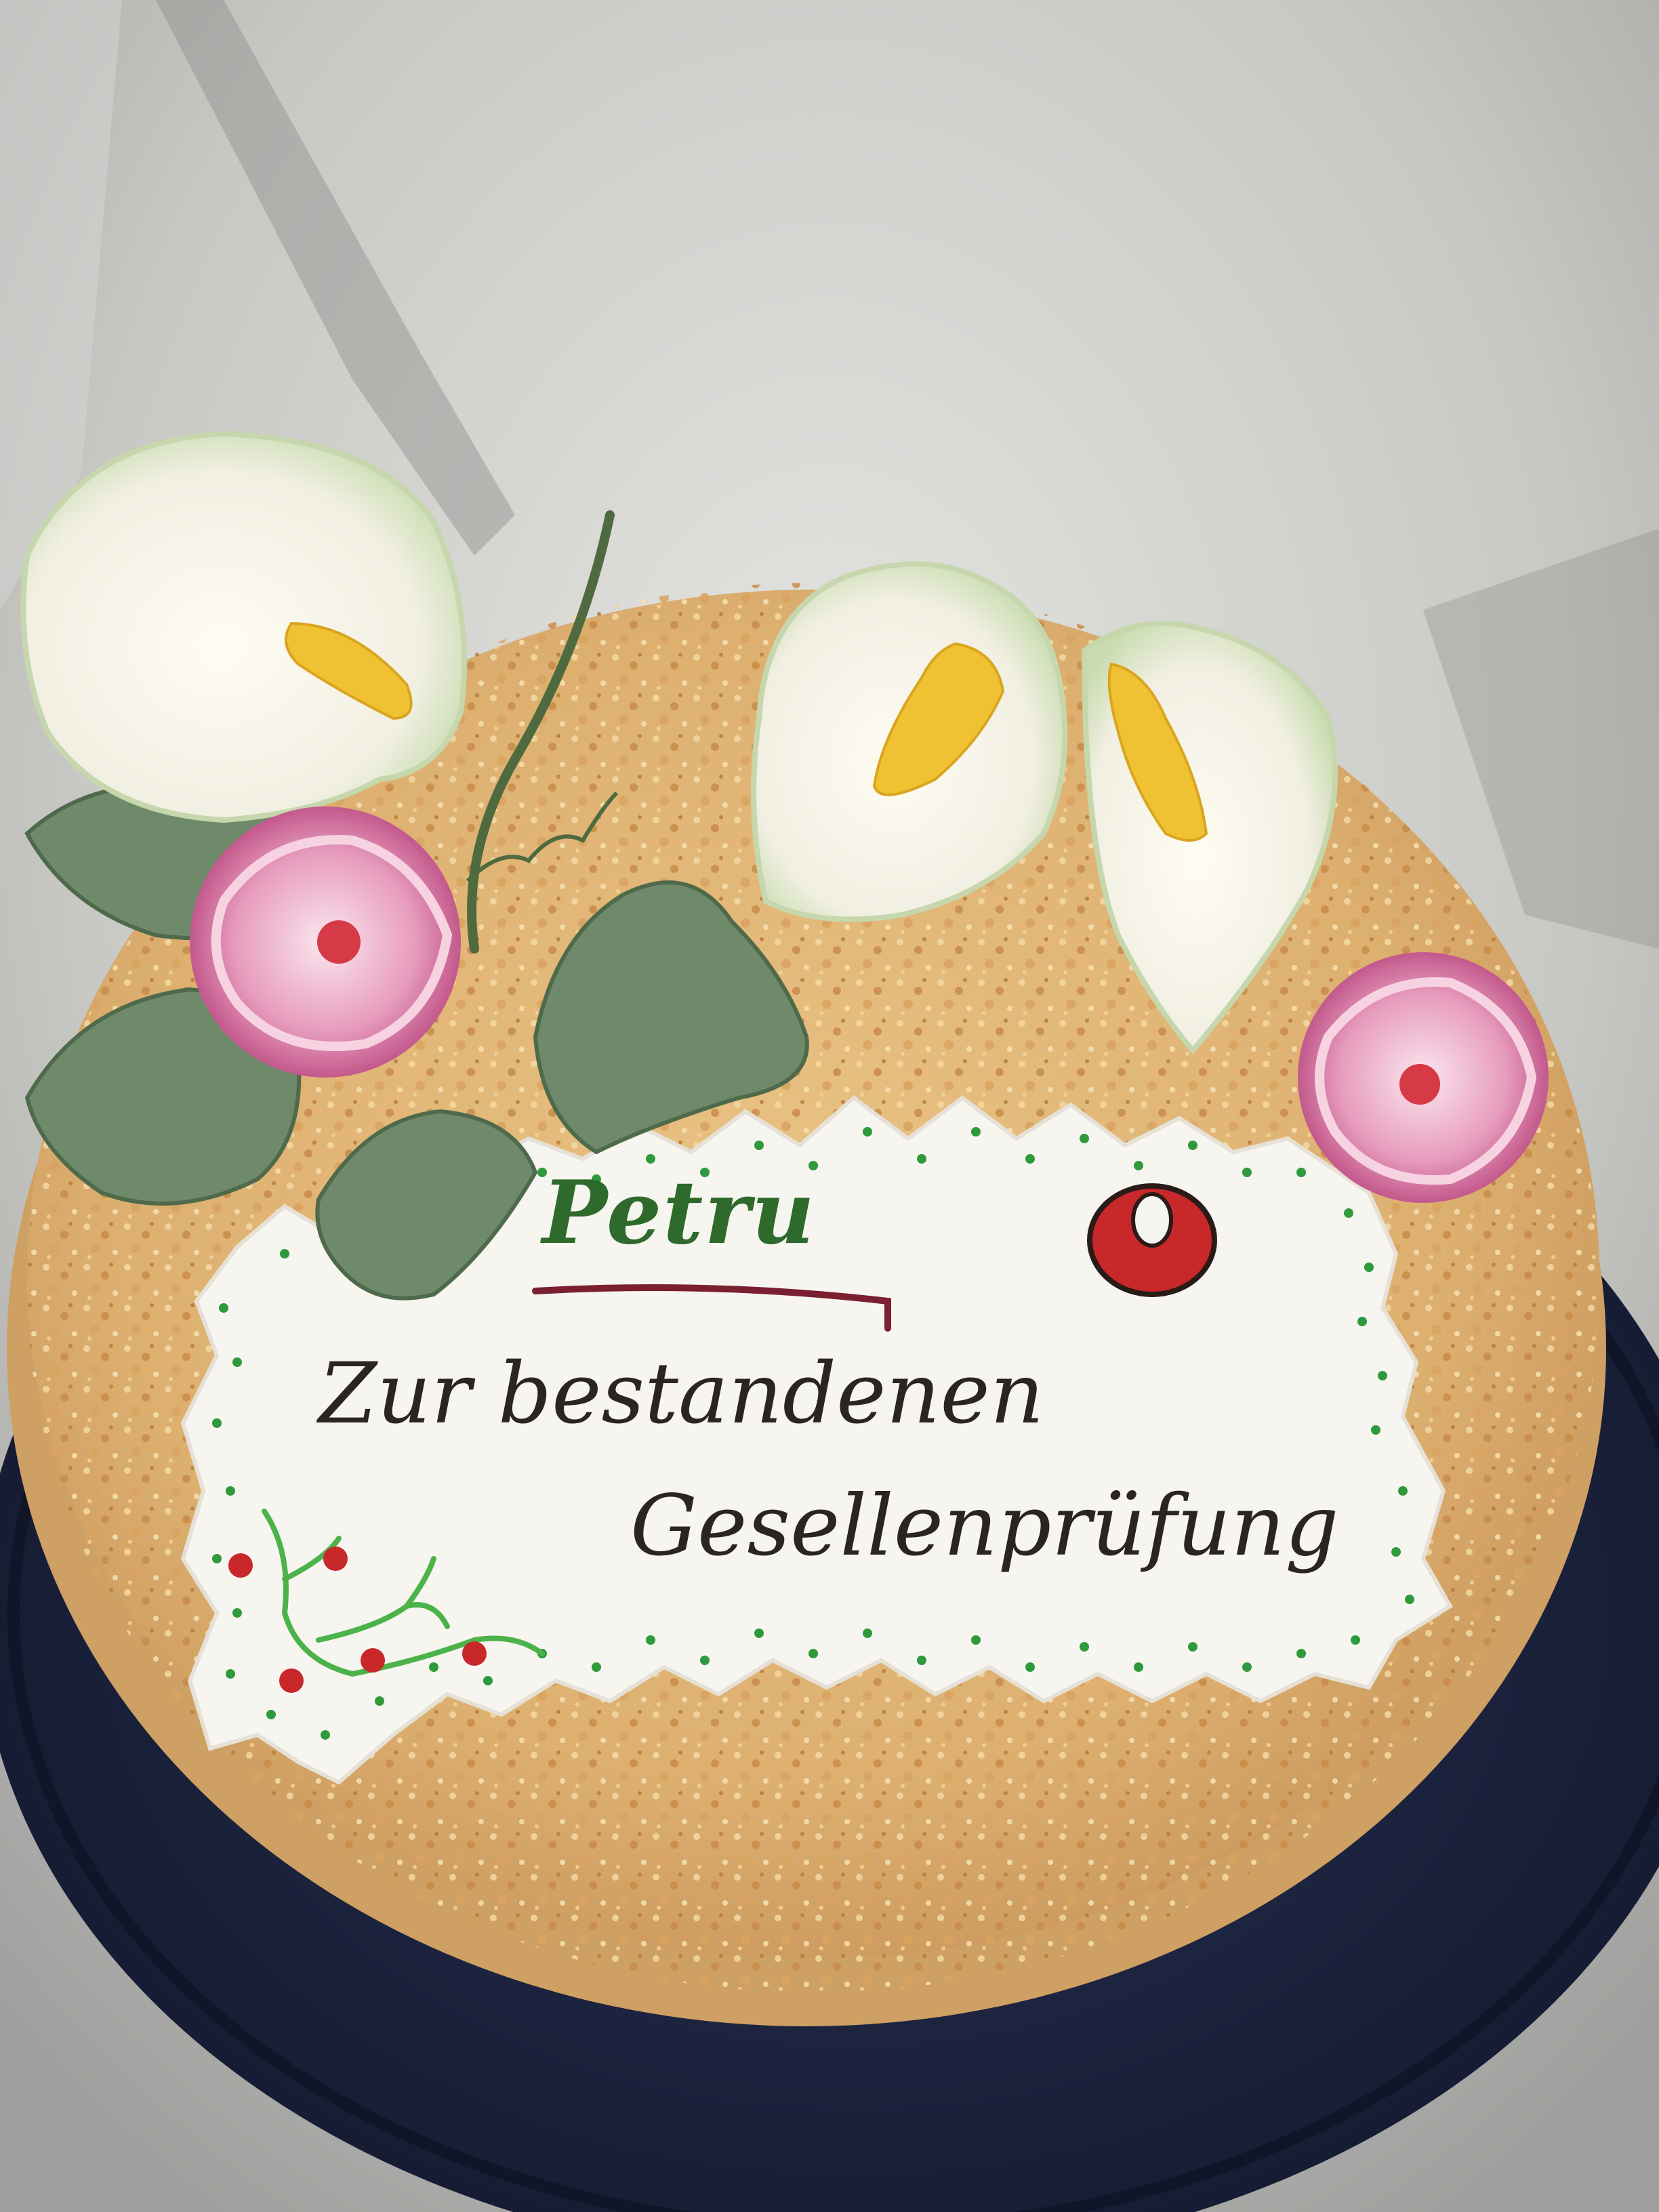 Image resolution: width=1659 pixels, height=2212 pixels. Describe the element at coordinates (985, 1526) in the screenshot. I see `plaque-line-2: Gesellenprüfung` at that location.